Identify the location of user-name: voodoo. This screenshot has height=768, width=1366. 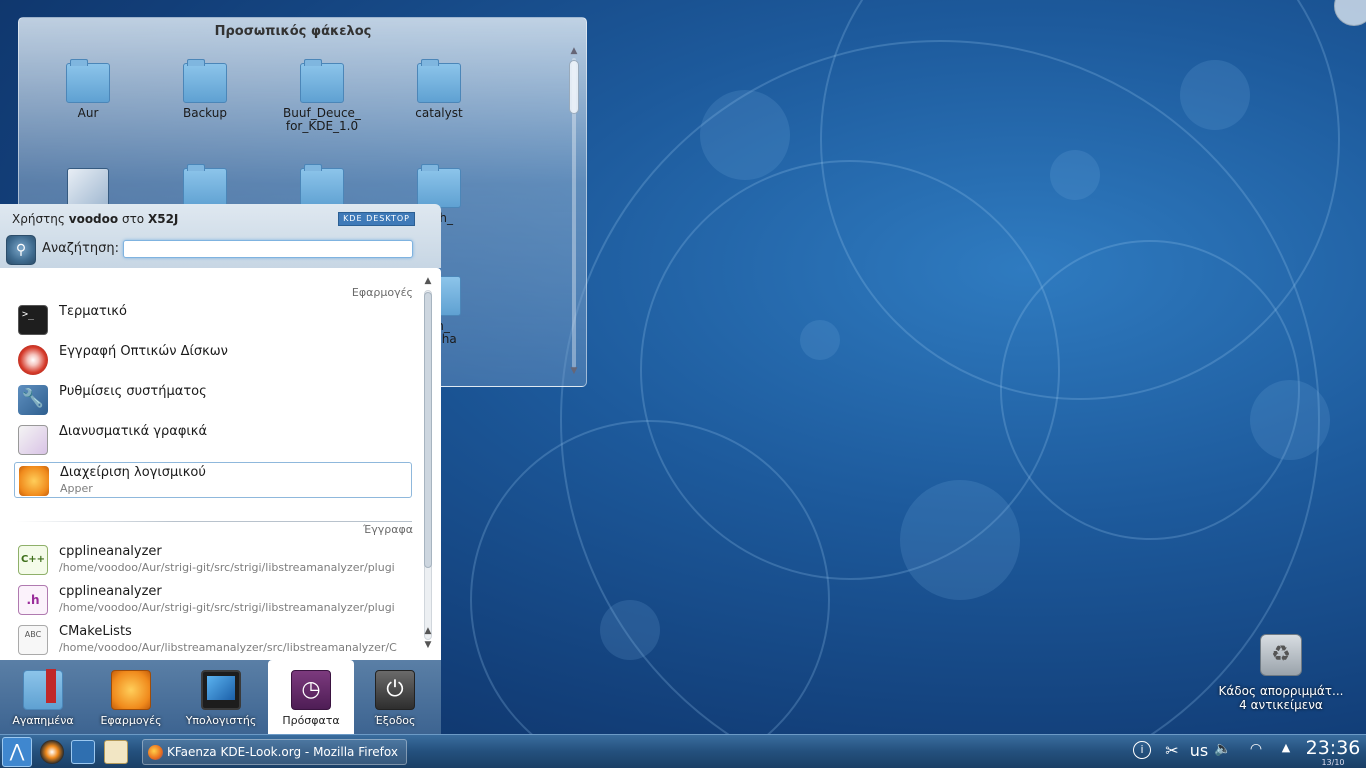
(93, 219).